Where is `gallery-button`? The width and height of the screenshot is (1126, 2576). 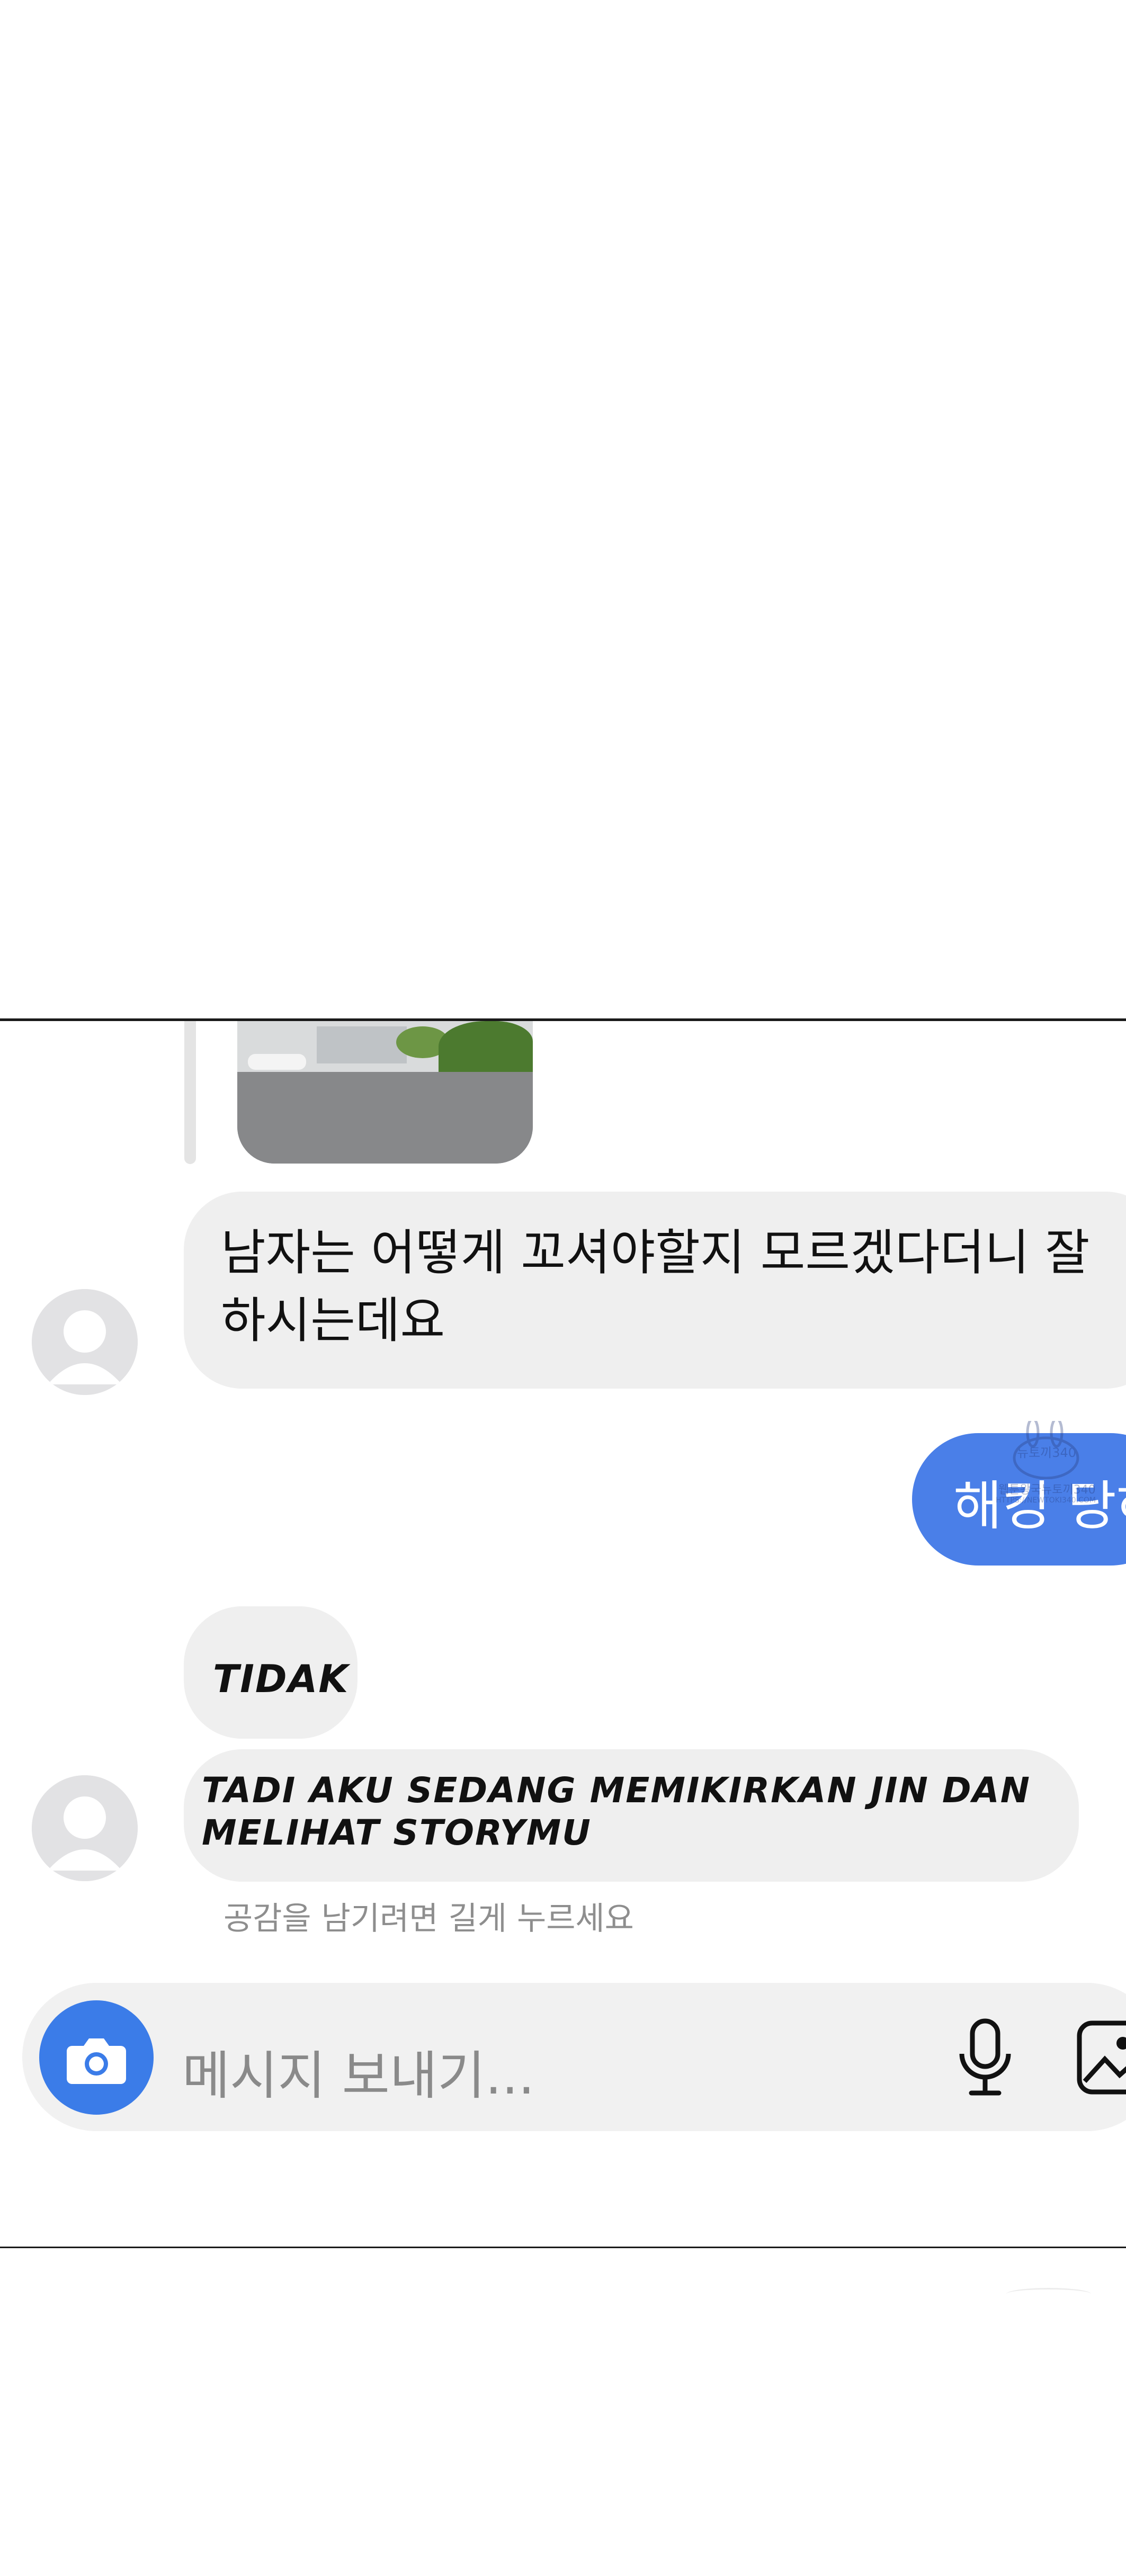 gallery-button is located at coordinates (1100, 2057).